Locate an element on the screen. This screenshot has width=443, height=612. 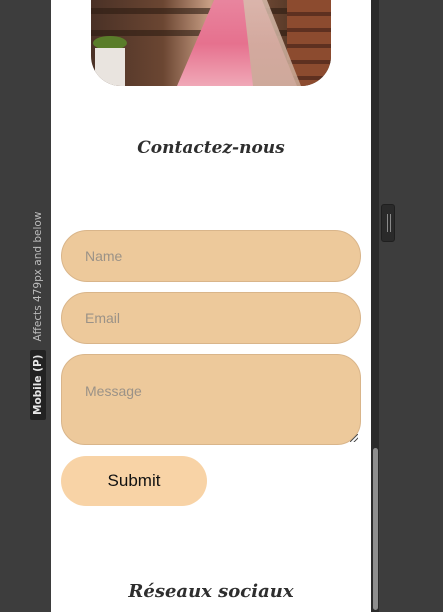
scrollbar-thumb is located at coordinates (375, 529).